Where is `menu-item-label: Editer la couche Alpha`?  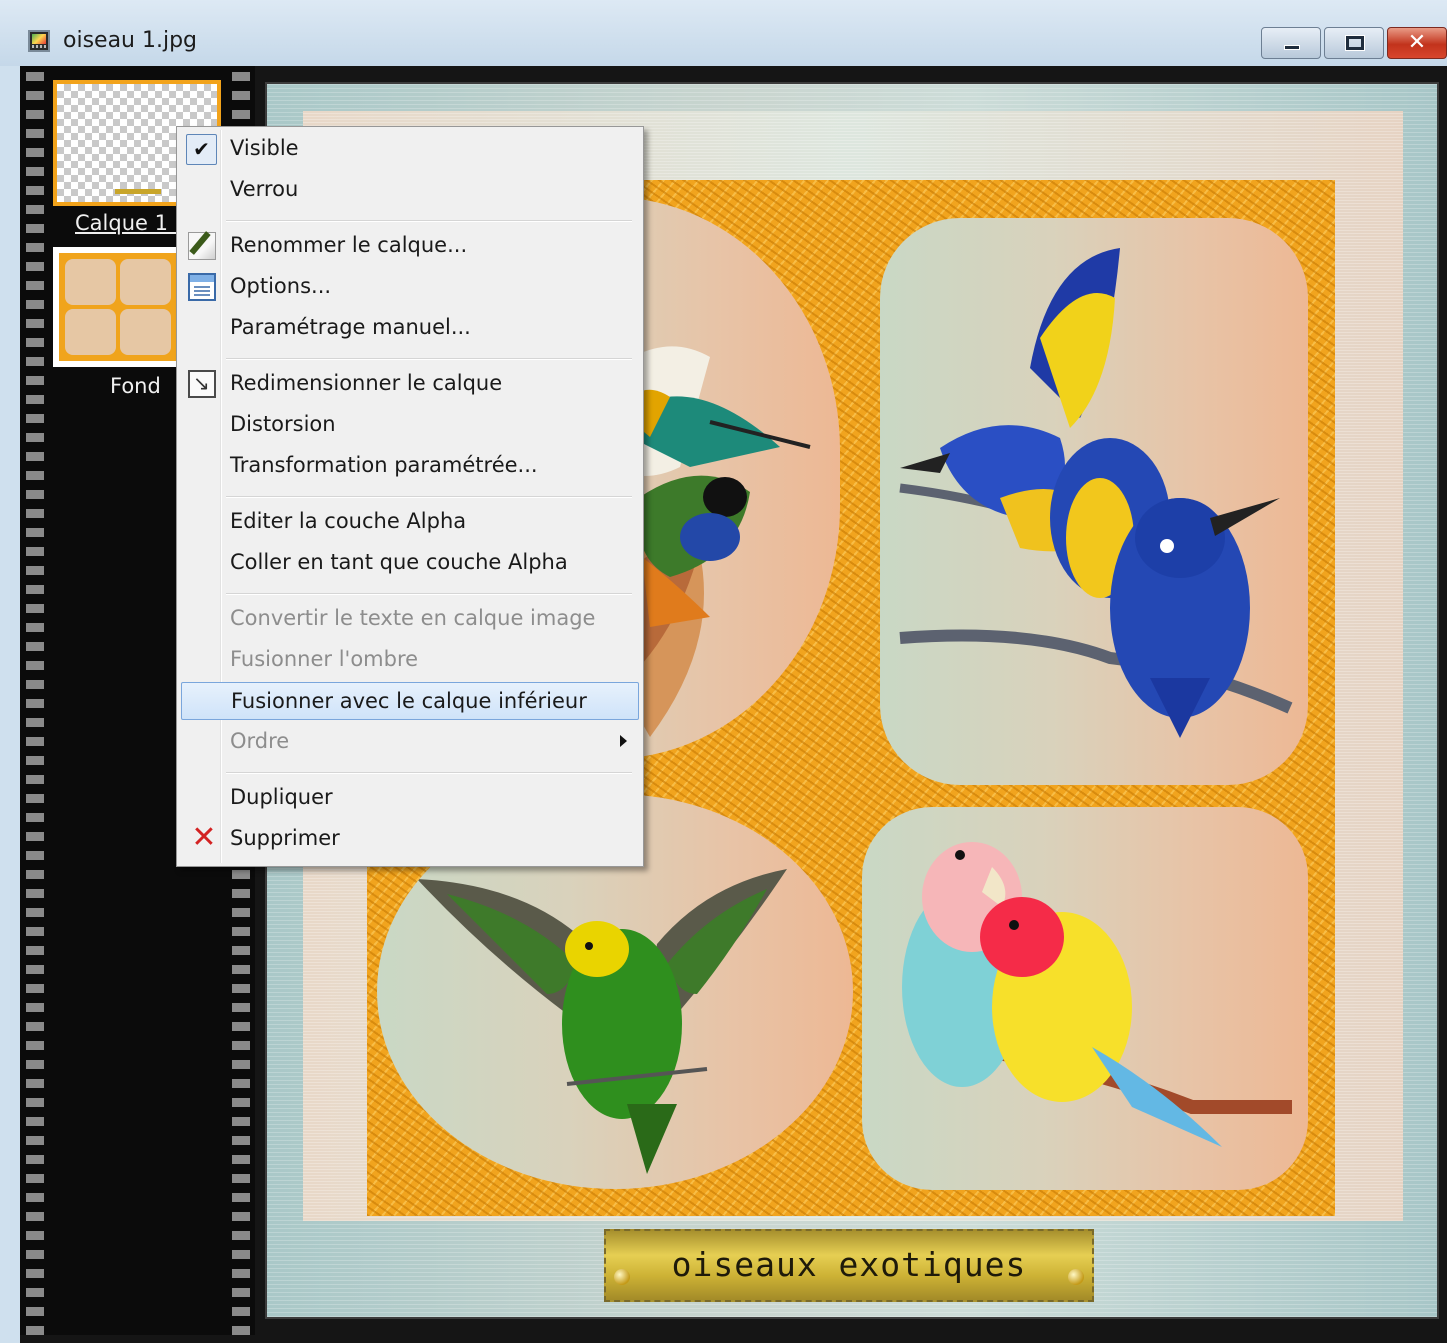
menu-item-label: Editer la couche Alpha is located at coordinates (348, 521).